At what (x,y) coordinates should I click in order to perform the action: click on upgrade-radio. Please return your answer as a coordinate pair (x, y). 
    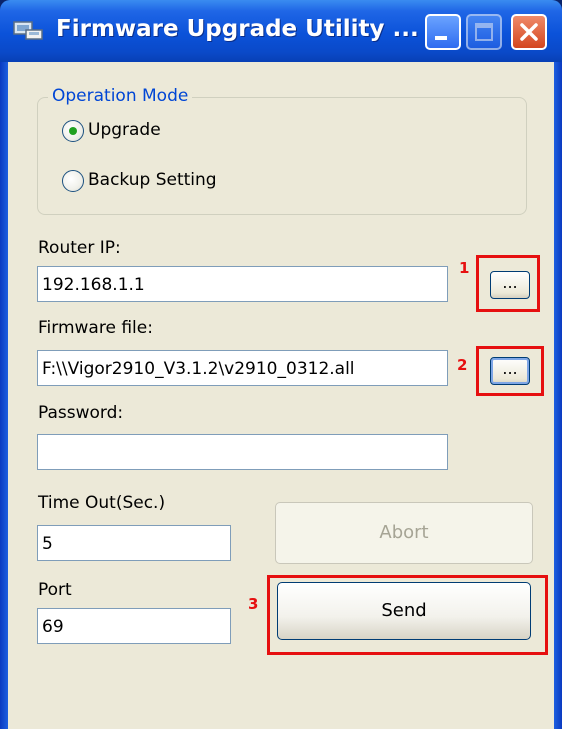
    Looking at the image, I should click on (73, 131).